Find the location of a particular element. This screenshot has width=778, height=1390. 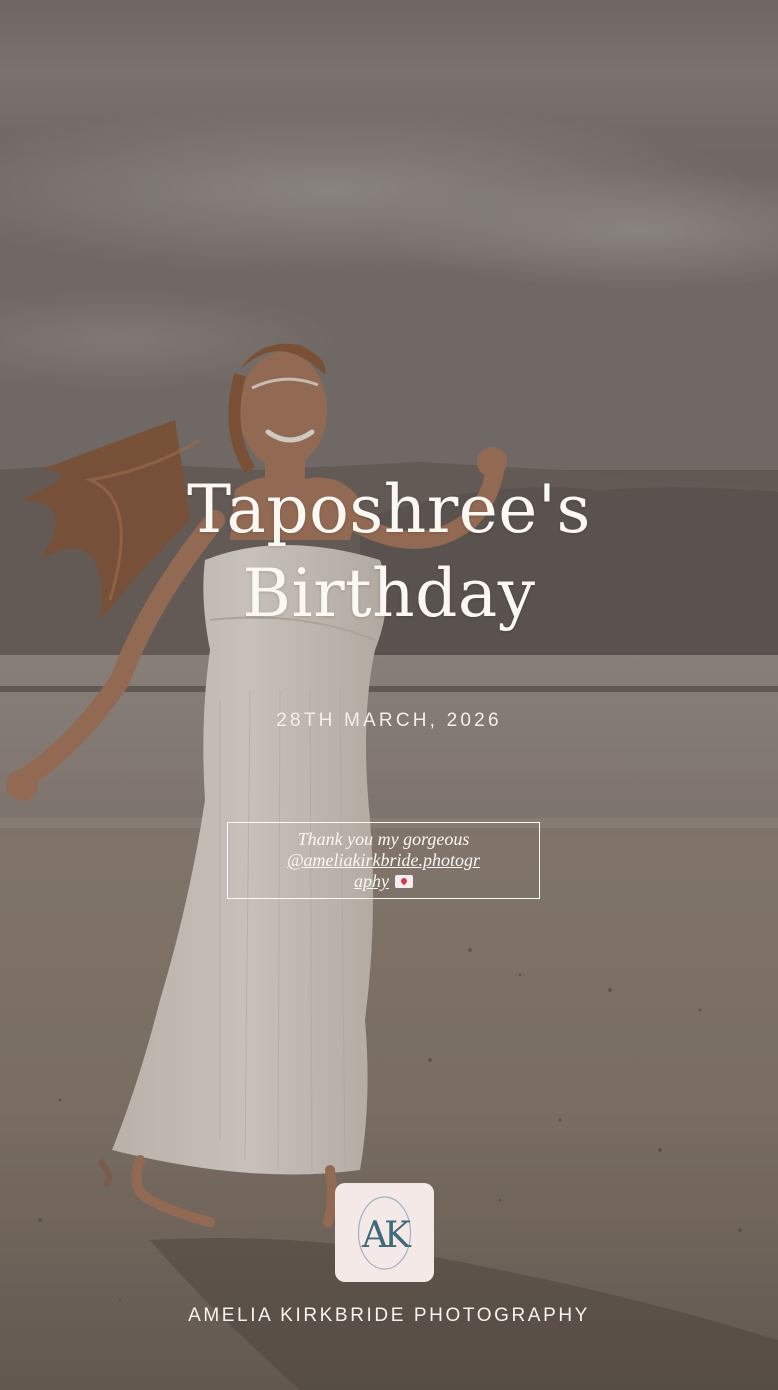

event-date: 28TH MARCH, 2026 is located at coordinates (389, 720).